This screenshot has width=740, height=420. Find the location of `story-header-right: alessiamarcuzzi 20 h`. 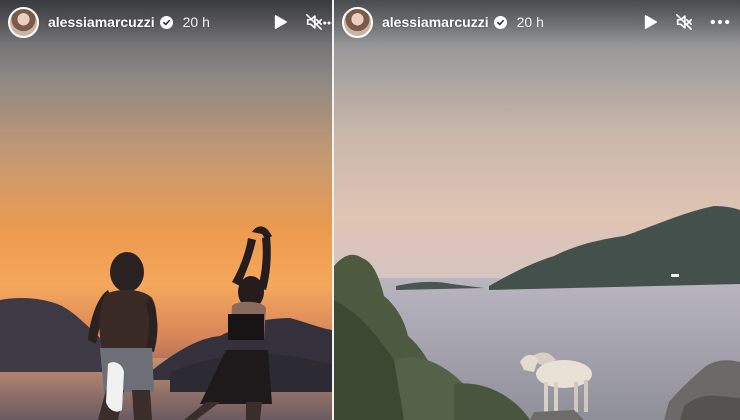

story-header-right: alessiamarcuzzi 20 h is located at coordinates (537, 22).